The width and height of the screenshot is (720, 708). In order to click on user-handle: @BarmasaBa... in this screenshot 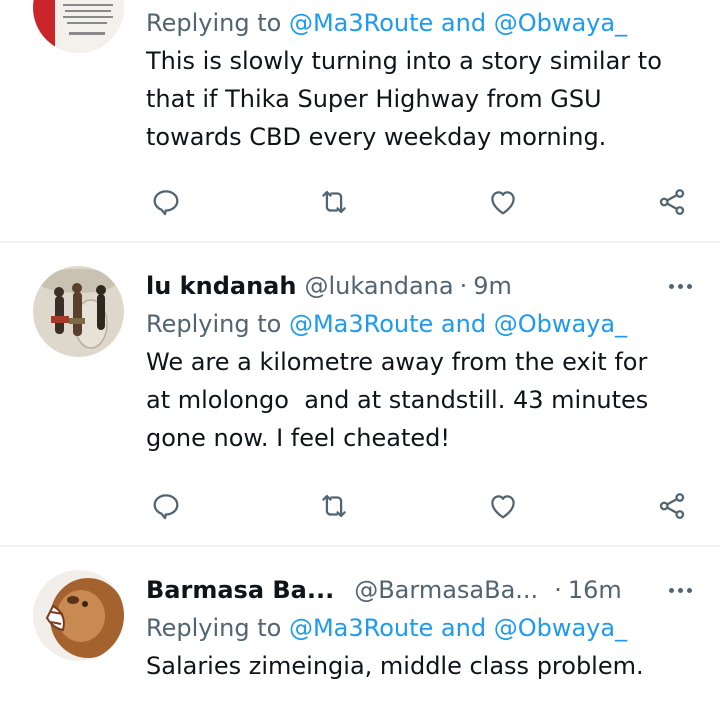, I will do `click(446, 590)`.